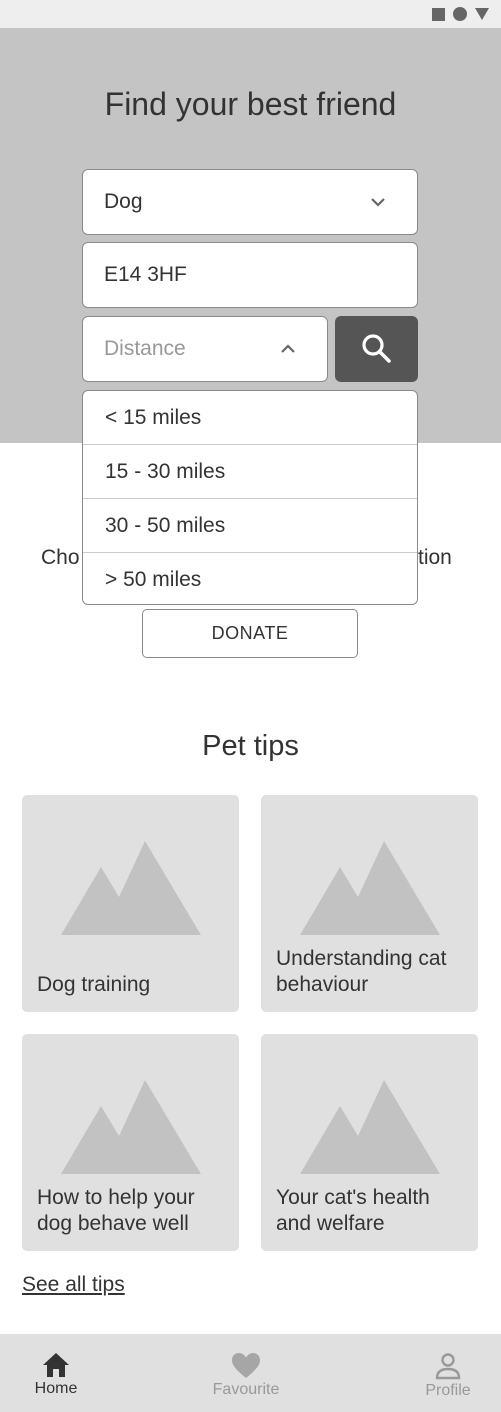 The height and width of the screenshot is (1412, 501). I want to click on status-icons, so click(460, 14).